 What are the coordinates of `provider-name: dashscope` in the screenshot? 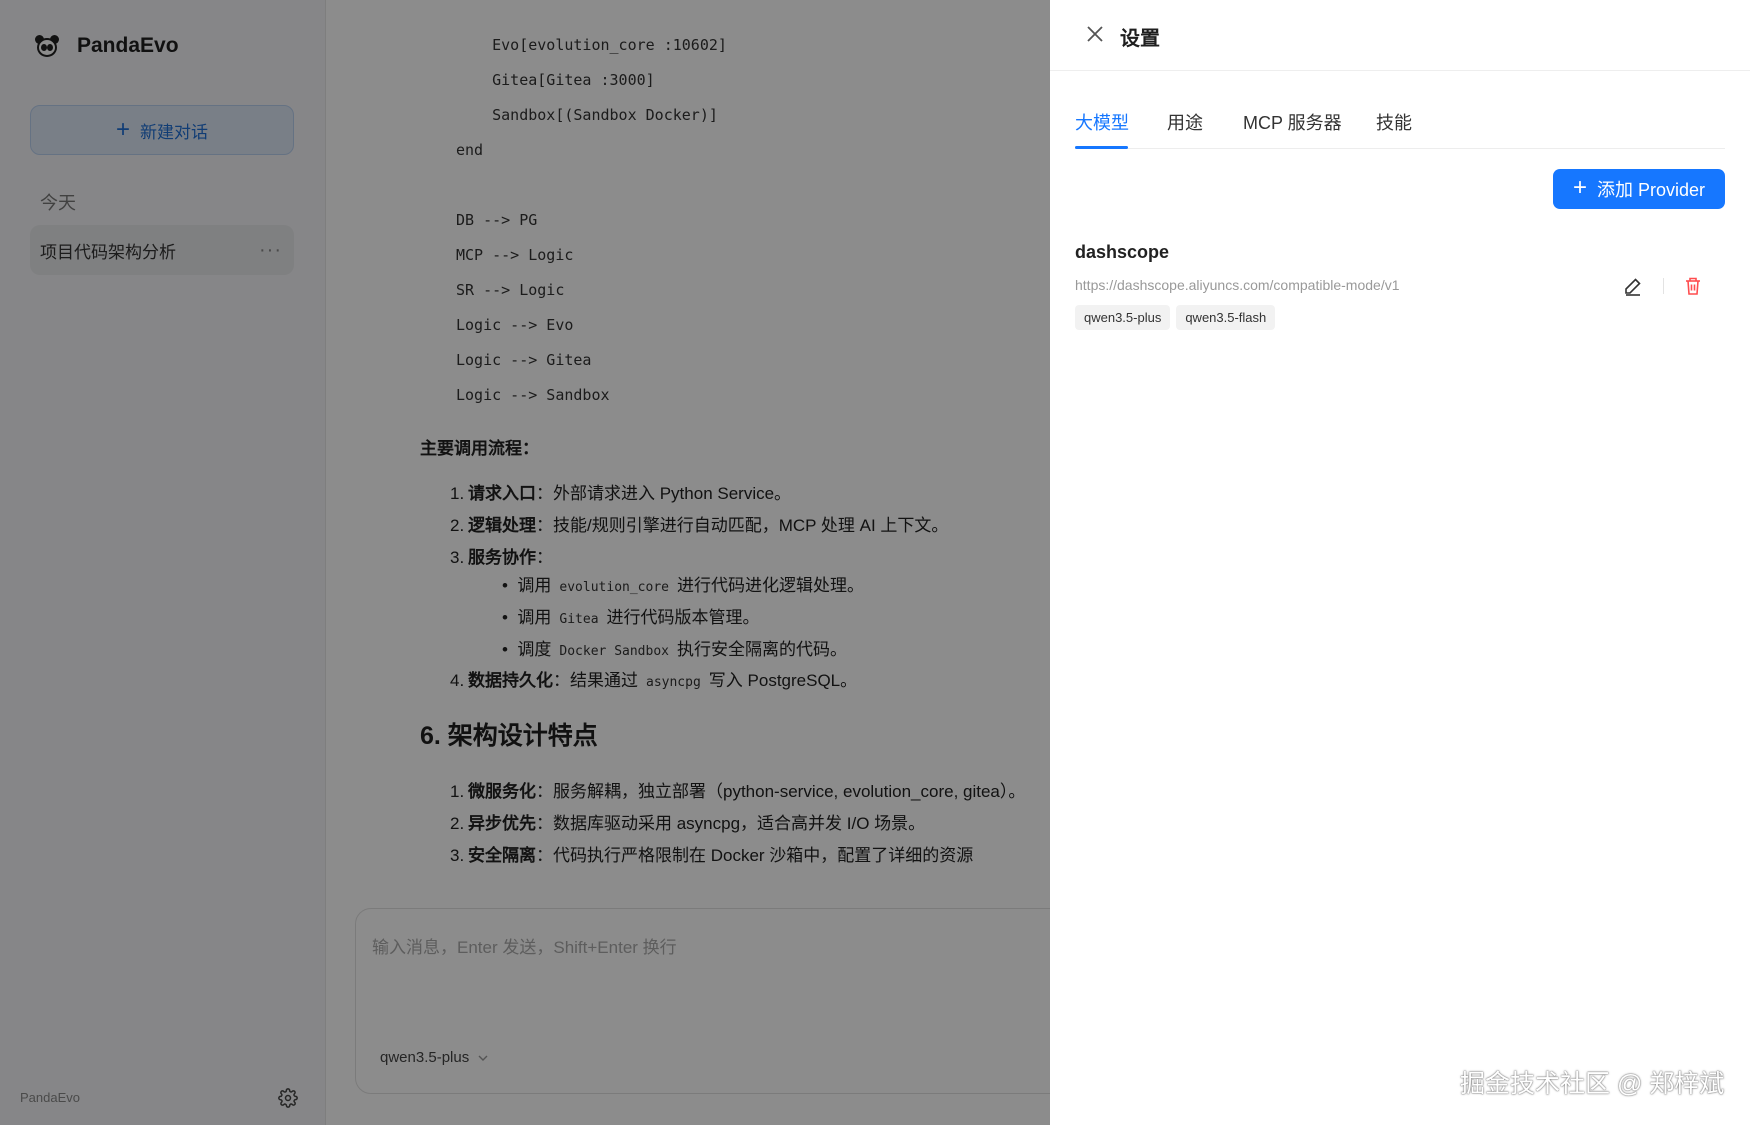 It's located at (1122, 252).